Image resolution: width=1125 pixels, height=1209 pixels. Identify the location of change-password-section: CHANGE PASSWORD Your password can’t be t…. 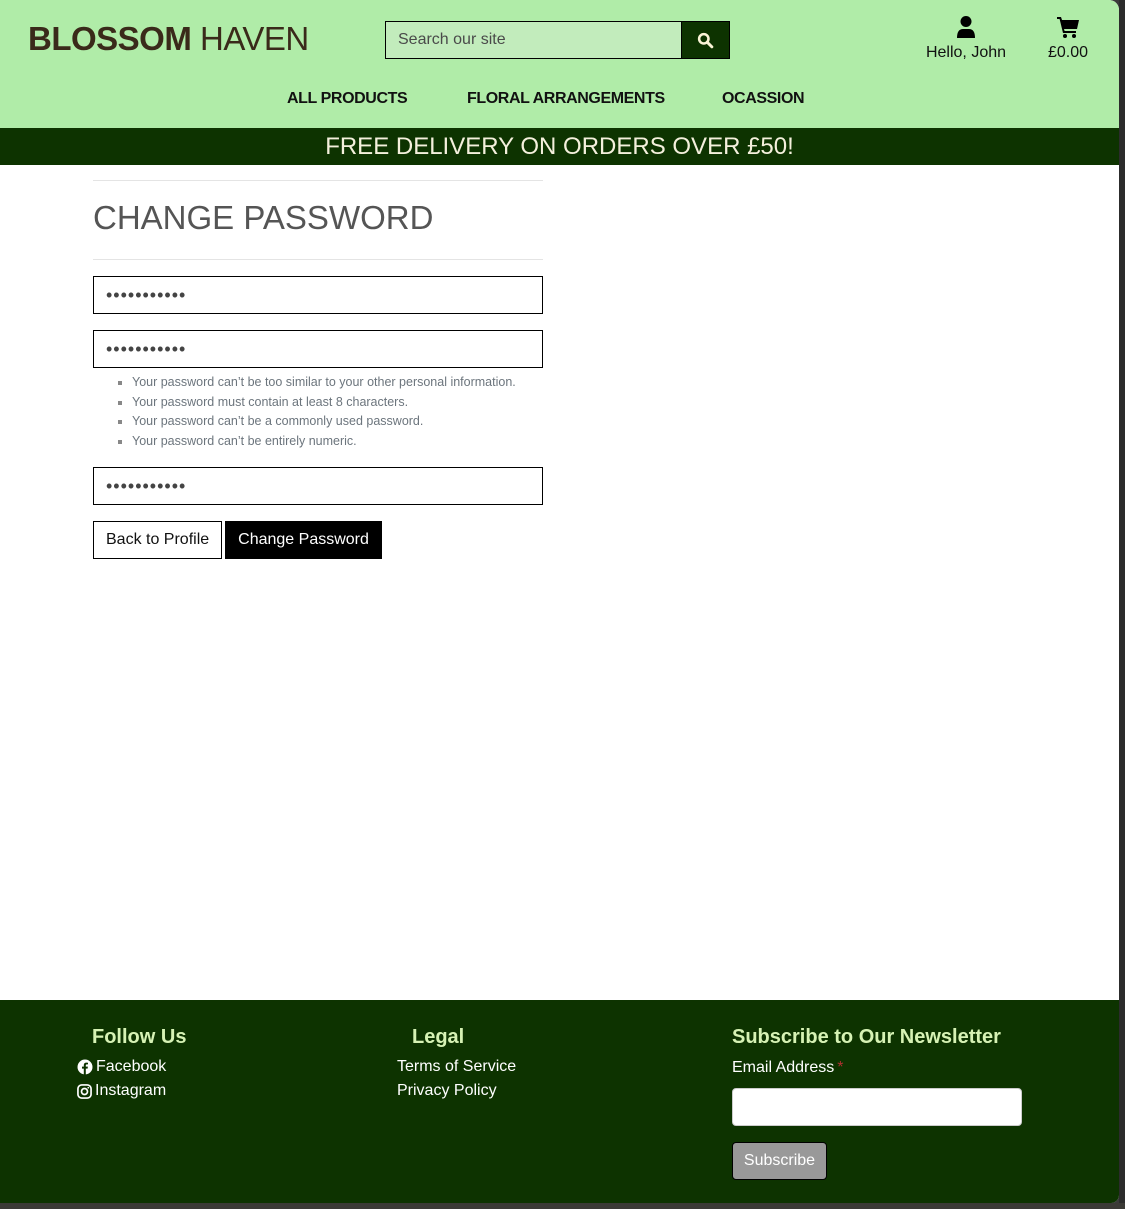
(318, 362).